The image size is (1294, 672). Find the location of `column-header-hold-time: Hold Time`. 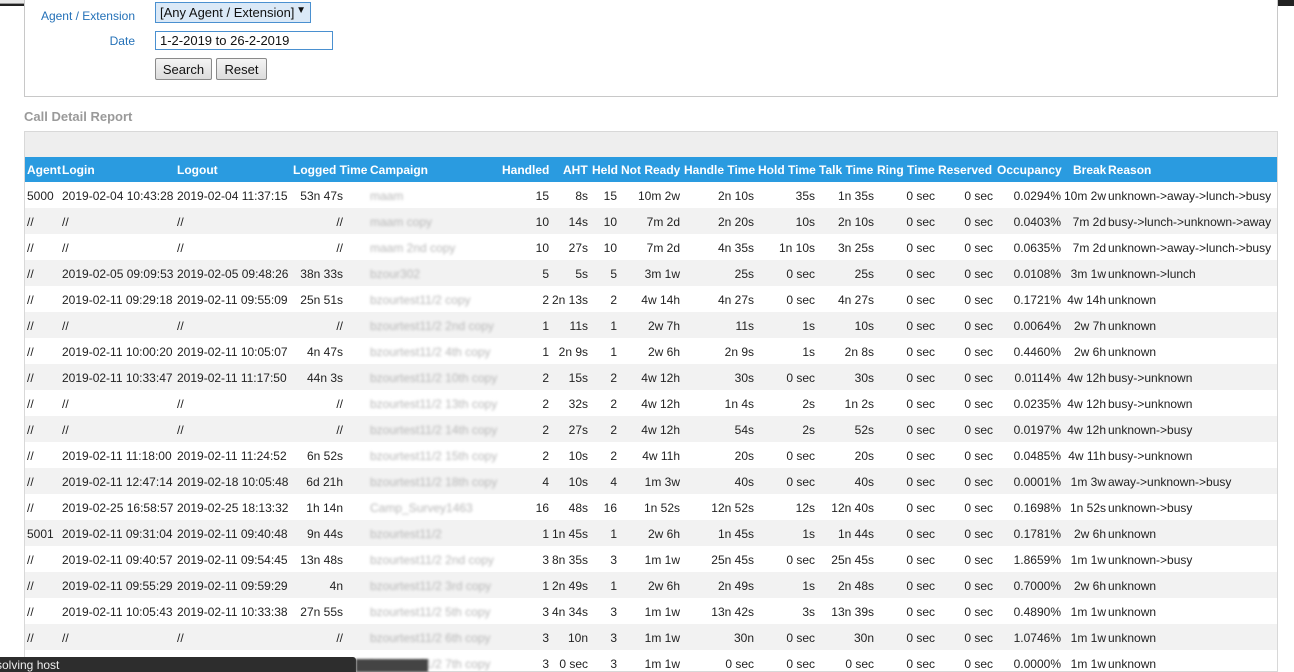

column-header-hold-time: Hold Time is located at coordinates (787, 170).